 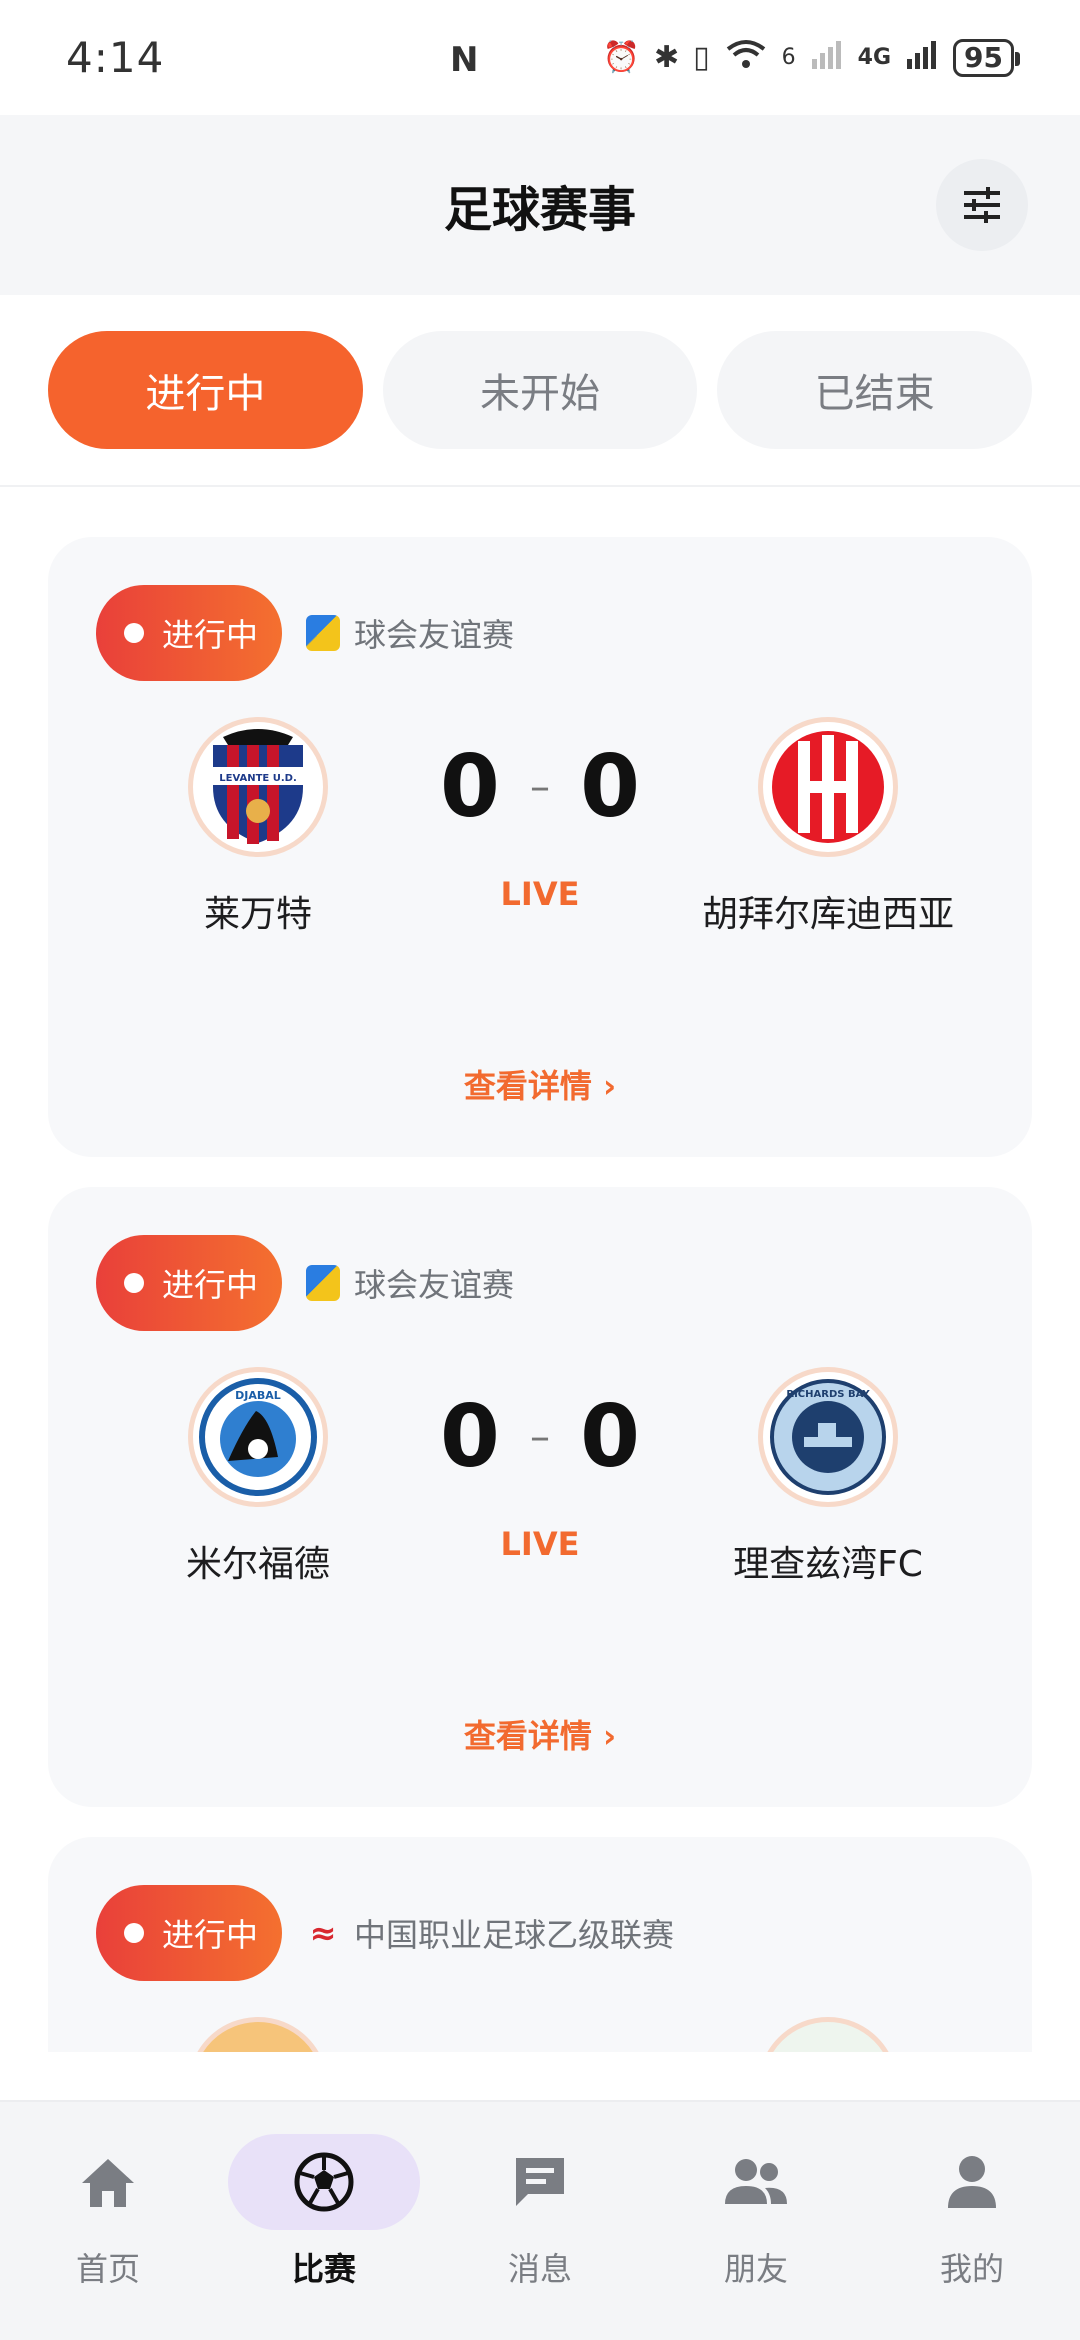 What do you see at coordinates (788, 57) in the screenshot?
I see `signal-label-1: 6` at bounding box center [788, 57].